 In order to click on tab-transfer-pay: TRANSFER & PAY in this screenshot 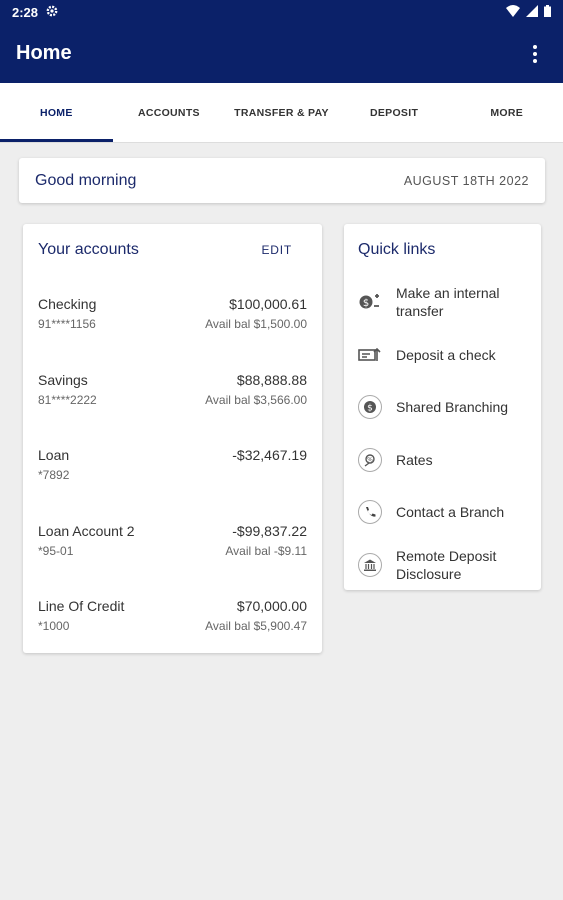, I will do `click(281, 112)`.